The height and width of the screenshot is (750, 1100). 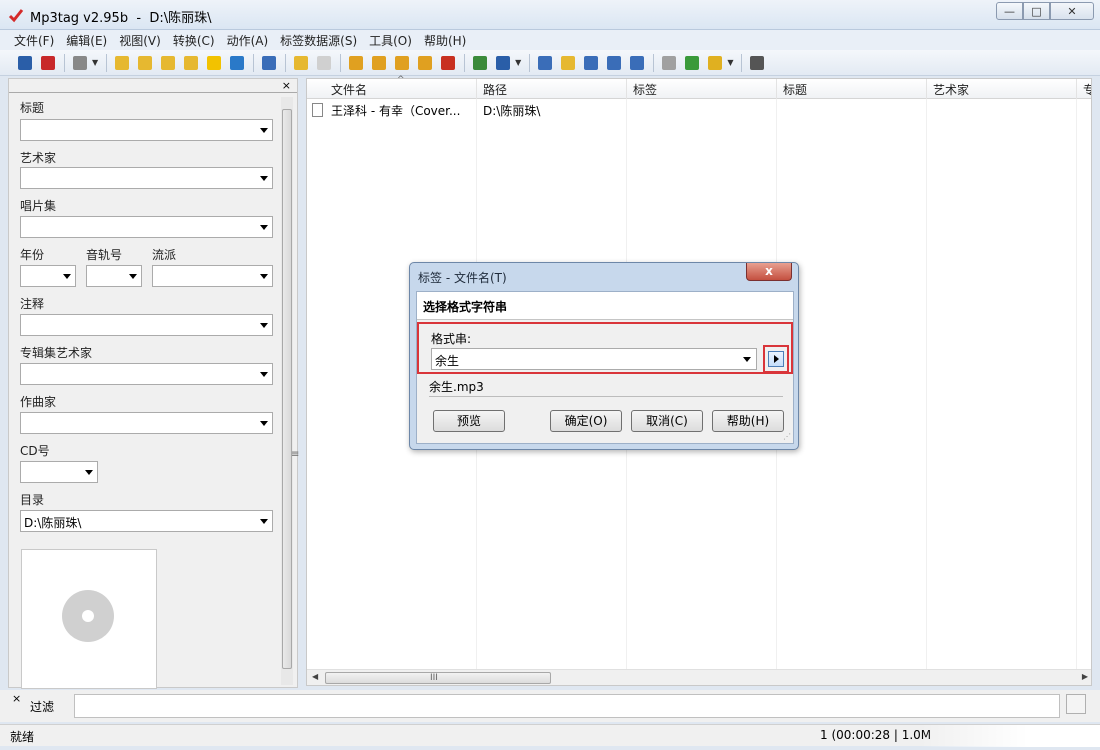 I want to click on menu-view: 视图(V), so click(x=140, y=40).